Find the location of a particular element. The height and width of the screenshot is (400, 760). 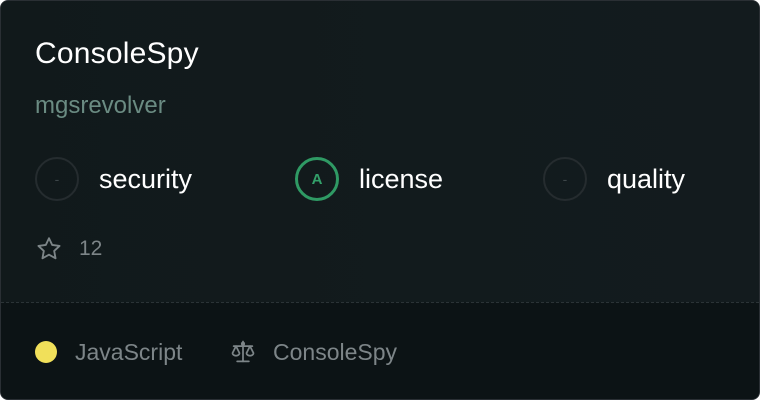

grade-quality: - quality is located at coordinates (614, 179).